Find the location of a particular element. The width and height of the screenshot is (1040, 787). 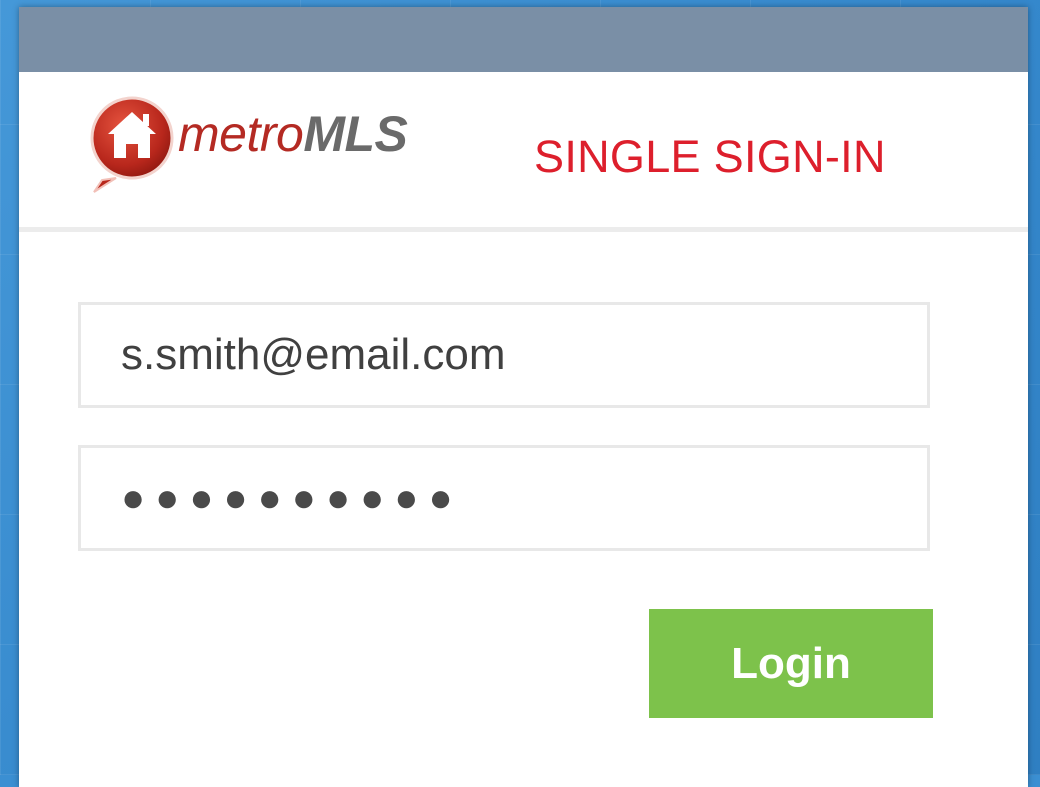

logo-text-mls: MLS is located at coordinates (355, 134).